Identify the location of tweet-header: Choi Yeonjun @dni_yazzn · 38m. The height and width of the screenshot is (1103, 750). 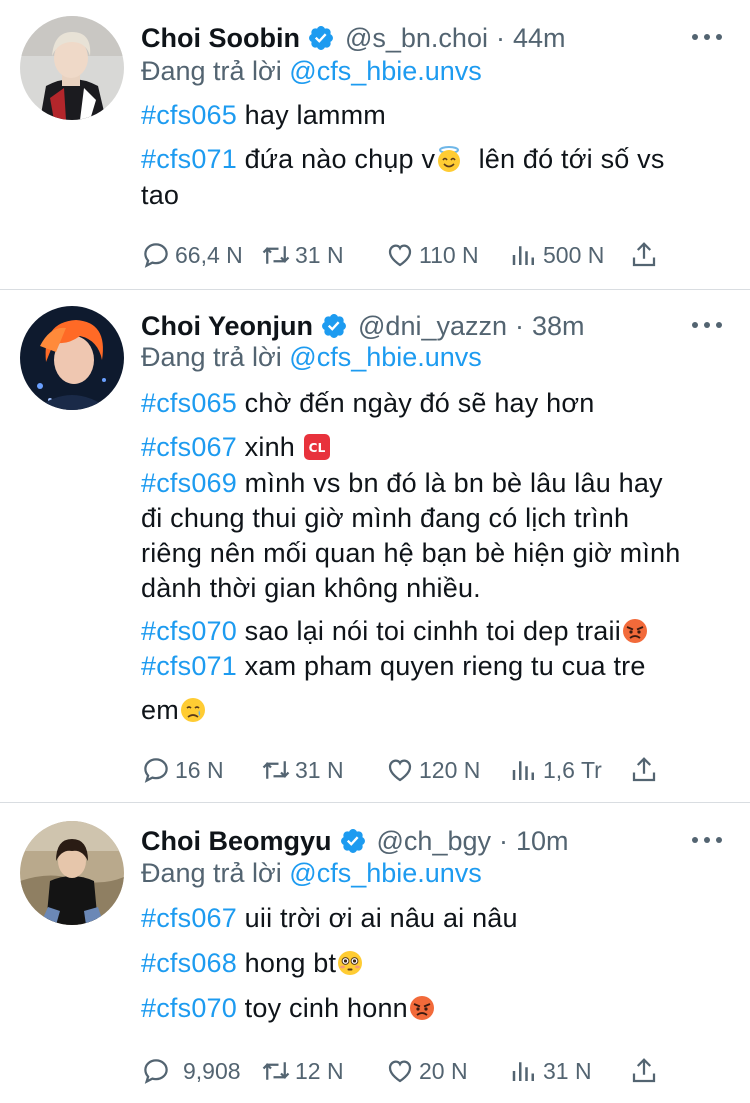
(363, 326).